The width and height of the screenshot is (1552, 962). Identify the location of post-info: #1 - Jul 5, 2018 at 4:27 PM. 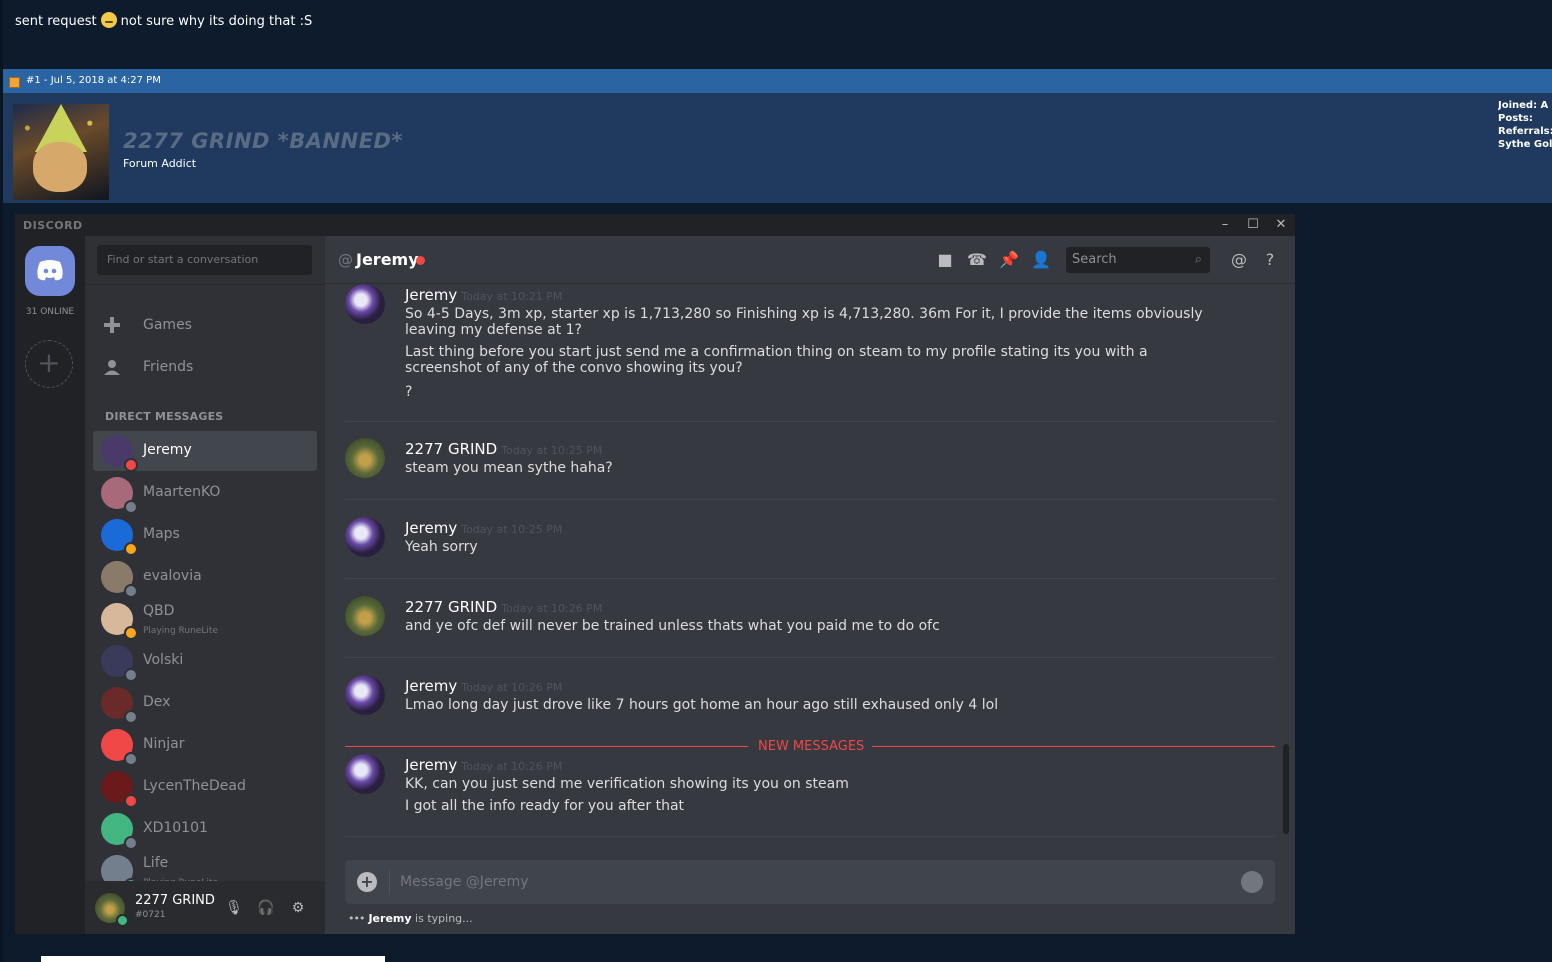
(93, 80).